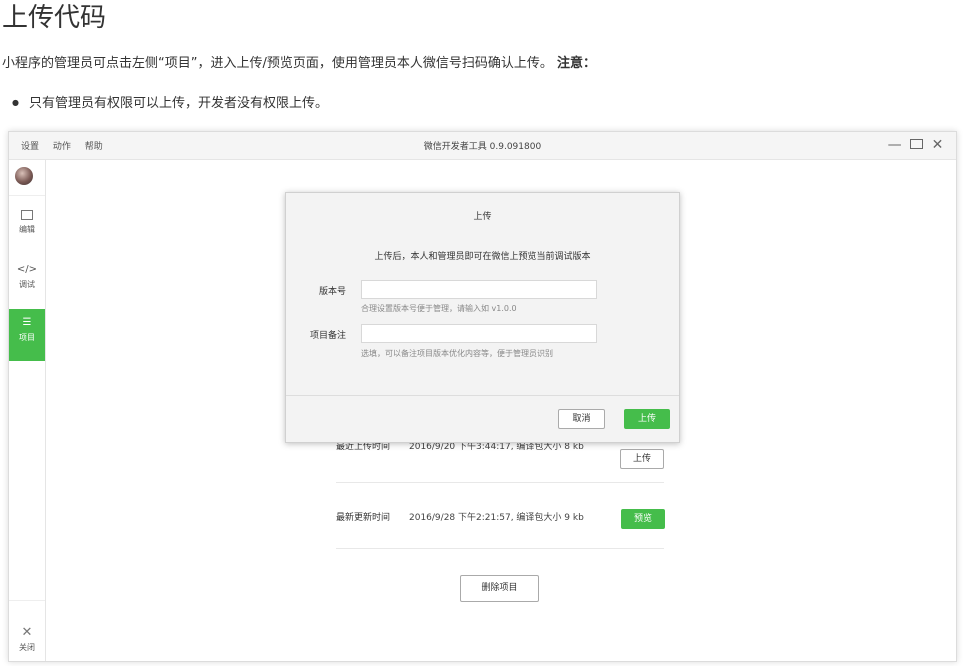  I want to click on dialog-title: 上传, so click(482, 217).